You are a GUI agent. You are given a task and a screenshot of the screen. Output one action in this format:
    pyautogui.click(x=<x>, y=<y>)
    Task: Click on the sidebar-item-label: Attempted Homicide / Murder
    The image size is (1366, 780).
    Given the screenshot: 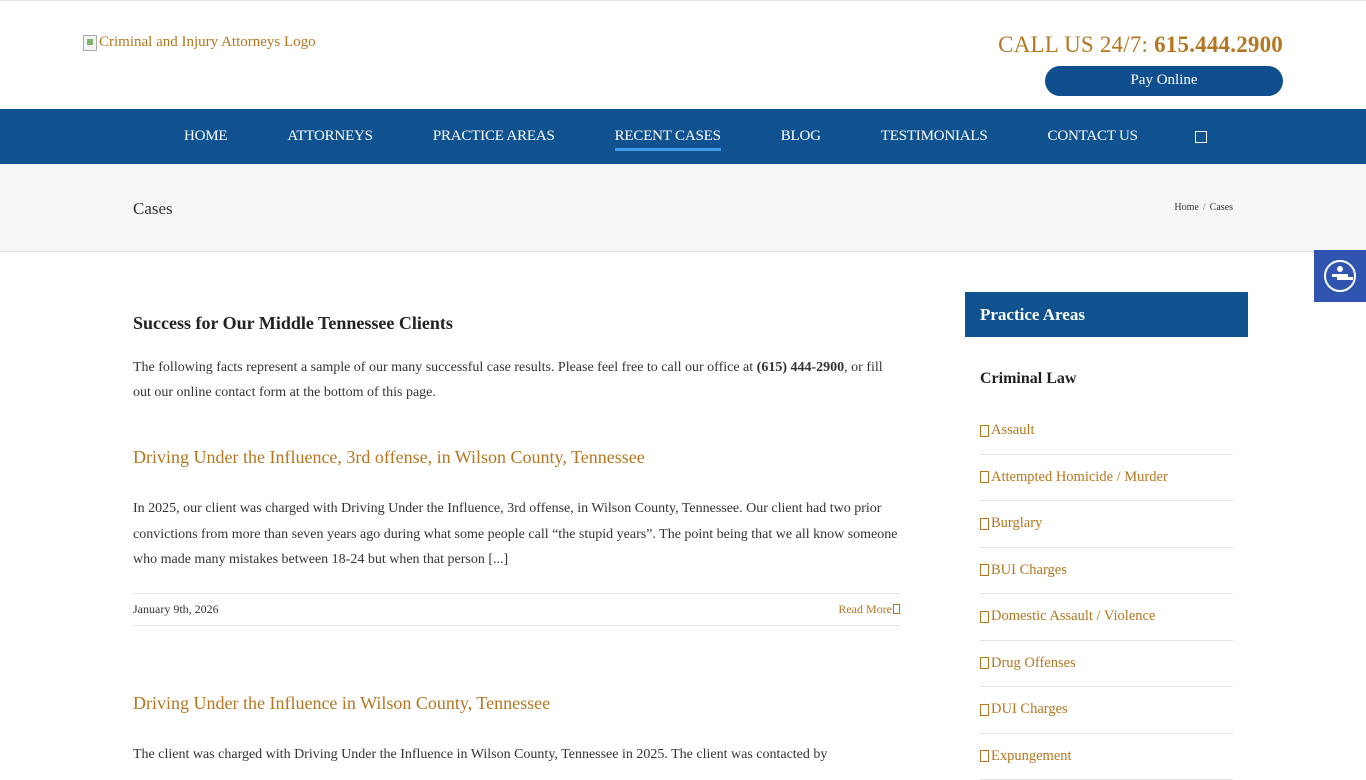 What is the action you would take?
    pyautogui.click(x=1079, y=477)
    